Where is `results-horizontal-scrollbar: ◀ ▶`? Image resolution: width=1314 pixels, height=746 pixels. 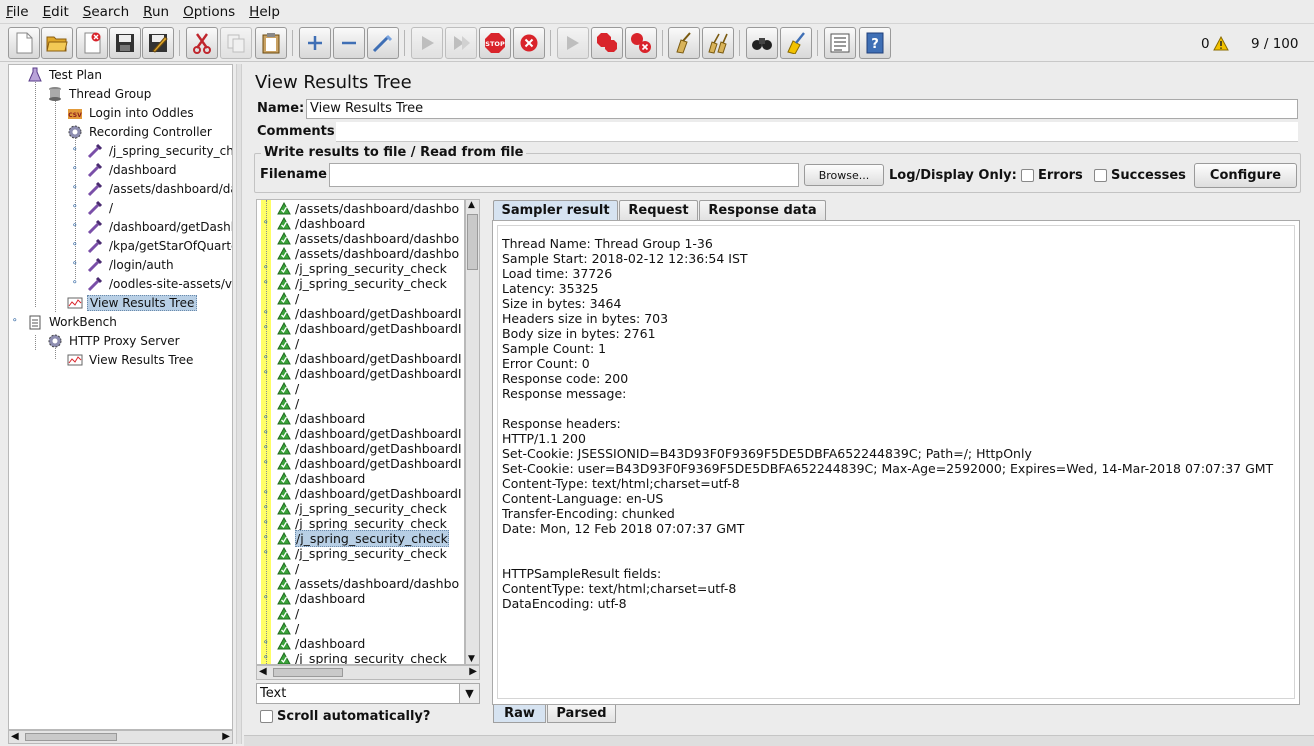 results-horizontal-scrollbar: ◀ ▶ is located at coordinates (368, 672).